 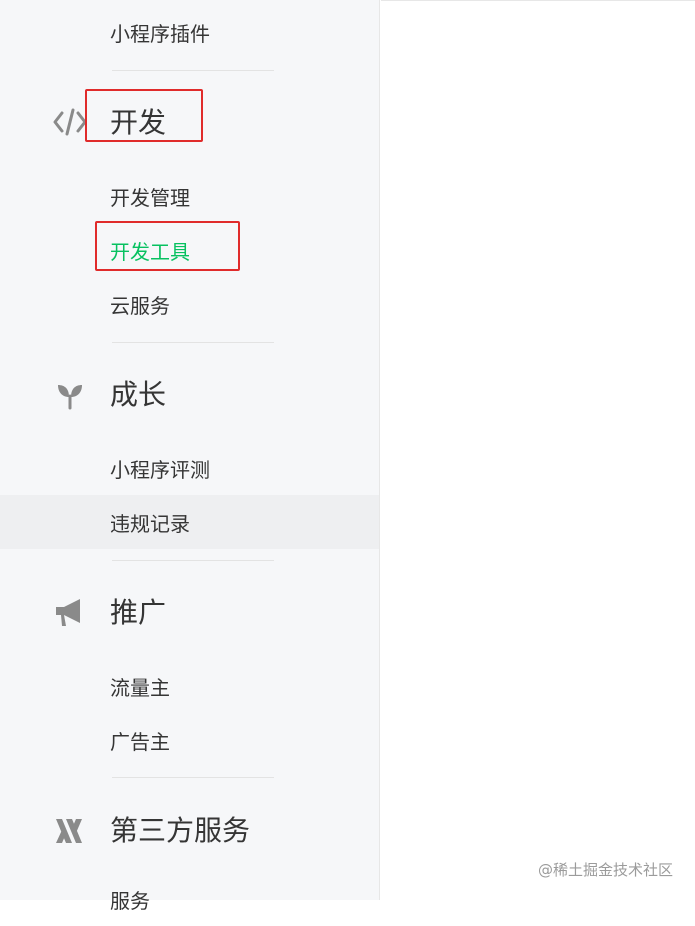 What do you see at coordinates (167, 246) in the screenshot?
I see `highlight-box-dev-tools` at bounding box center [167, 246].